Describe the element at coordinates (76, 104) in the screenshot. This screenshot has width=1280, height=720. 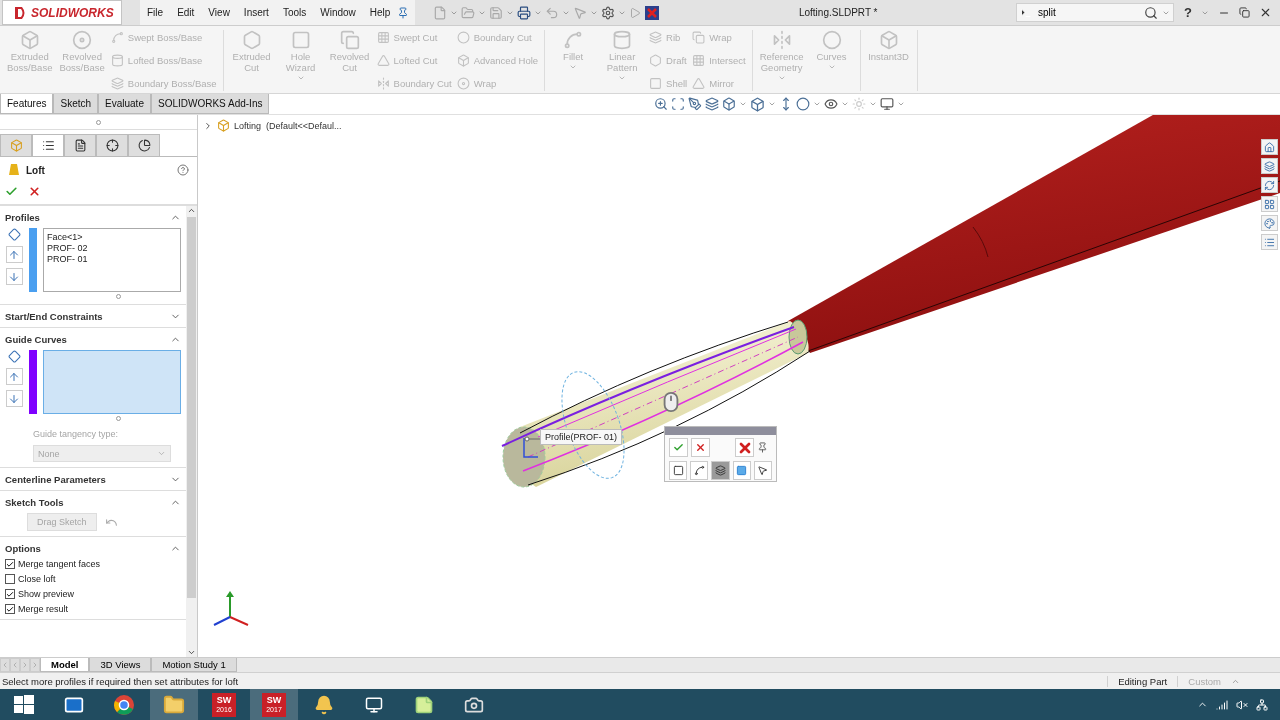
I see `command-tab: Sketch` at that location.